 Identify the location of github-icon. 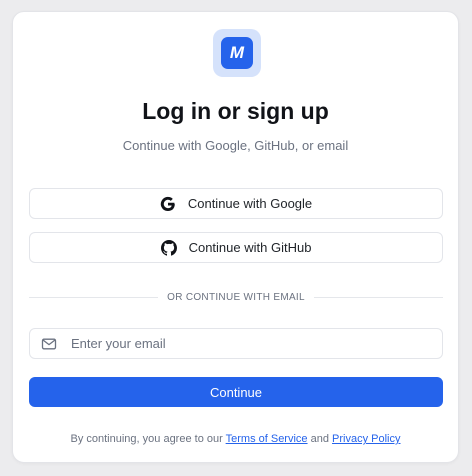
(168, 247).